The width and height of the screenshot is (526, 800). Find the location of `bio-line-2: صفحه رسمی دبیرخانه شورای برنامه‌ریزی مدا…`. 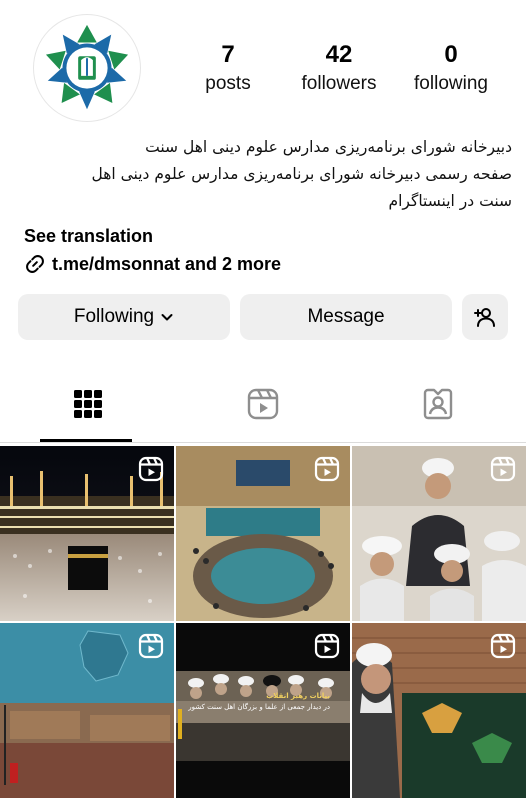

bio-line-2: صفحه رسمی دبیرخانه شورای برنامه‌ریزی مدا… is located at coordinates (301, 174).